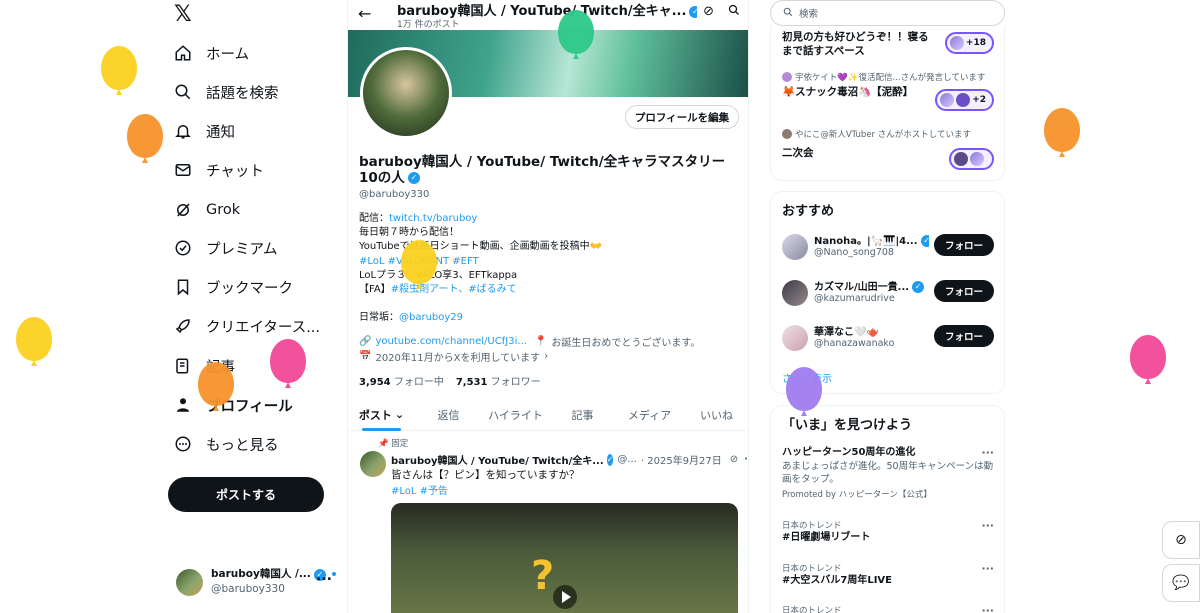 The image size is (1200, 613). Describe the element at coordinates (334, 574) in the screenshot. I see `notification-dot` at that location.